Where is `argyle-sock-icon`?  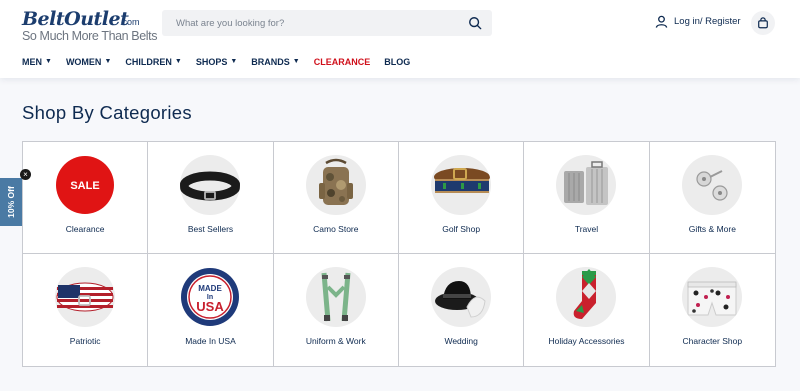 argyle-sock-icon is located at coordinates (586, 297).